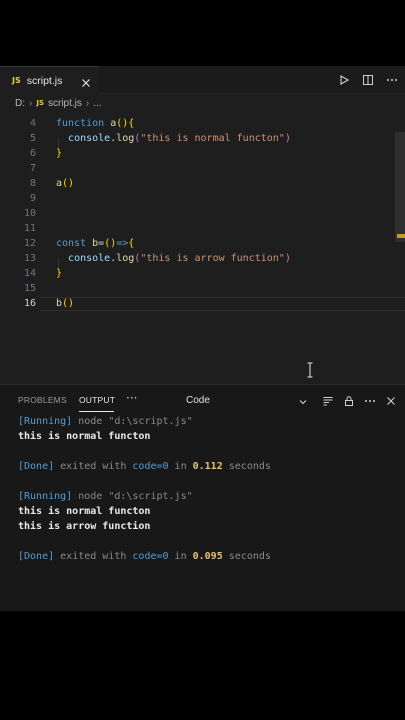 The image size is (405, 720). Describe the element at coordinates (248, 402) in the screenshot. I see `output-channel-select: Code` at that location.